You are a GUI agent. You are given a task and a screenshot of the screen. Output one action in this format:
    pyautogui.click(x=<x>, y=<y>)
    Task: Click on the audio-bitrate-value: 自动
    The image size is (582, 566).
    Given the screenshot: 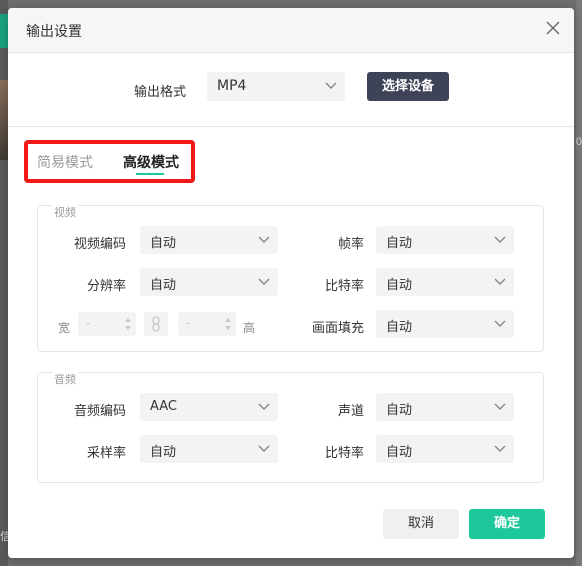 What is the action you would take?
    pyautogui.click(x=399, y=452)
    